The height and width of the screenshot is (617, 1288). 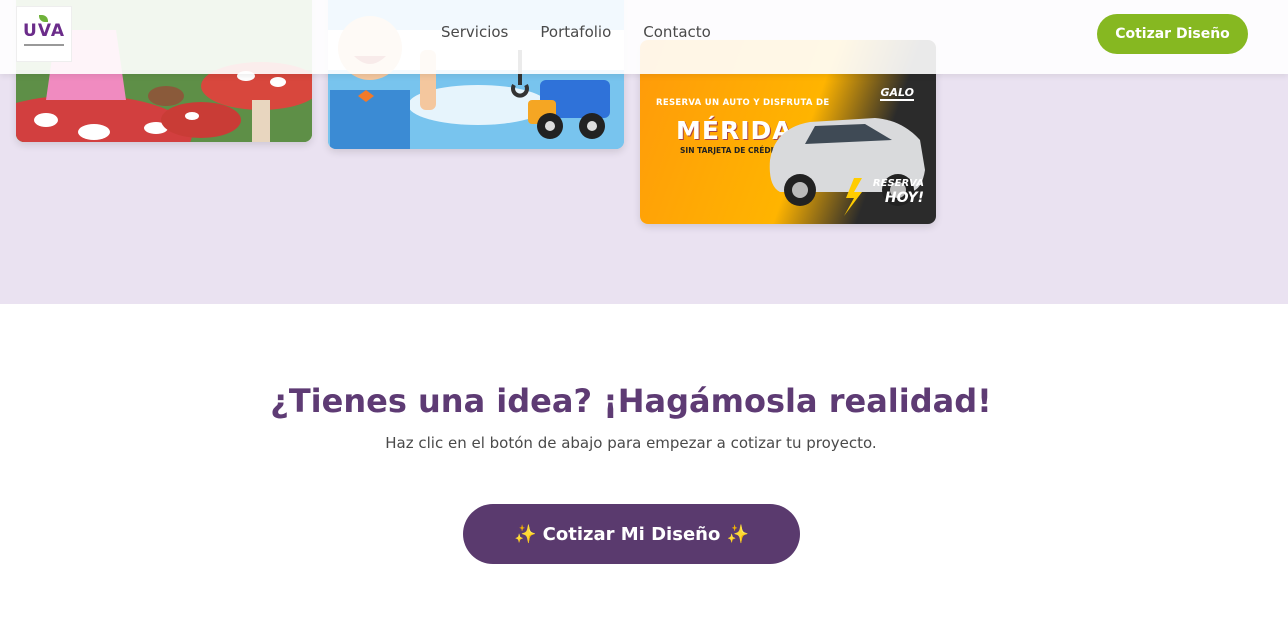 I want to click on logo-text: UVA, so click(x=44, y=30).